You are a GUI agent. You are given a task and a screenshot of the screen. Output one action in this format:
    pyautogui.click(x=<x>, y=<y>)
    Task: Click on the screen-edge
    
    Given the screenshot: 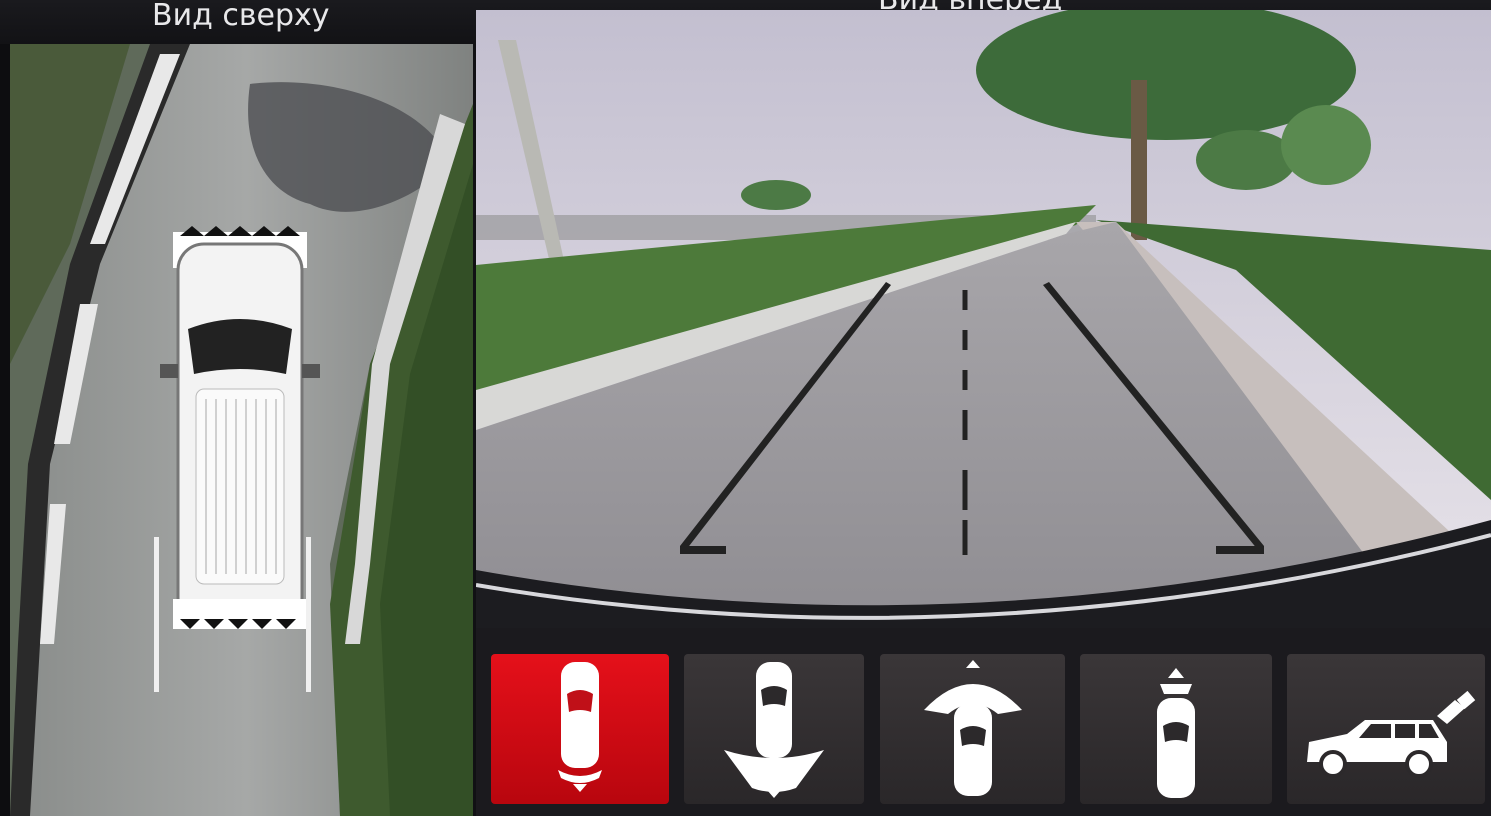 What is the action you would take?
    pyautogui.click(x=5, y=430)
    